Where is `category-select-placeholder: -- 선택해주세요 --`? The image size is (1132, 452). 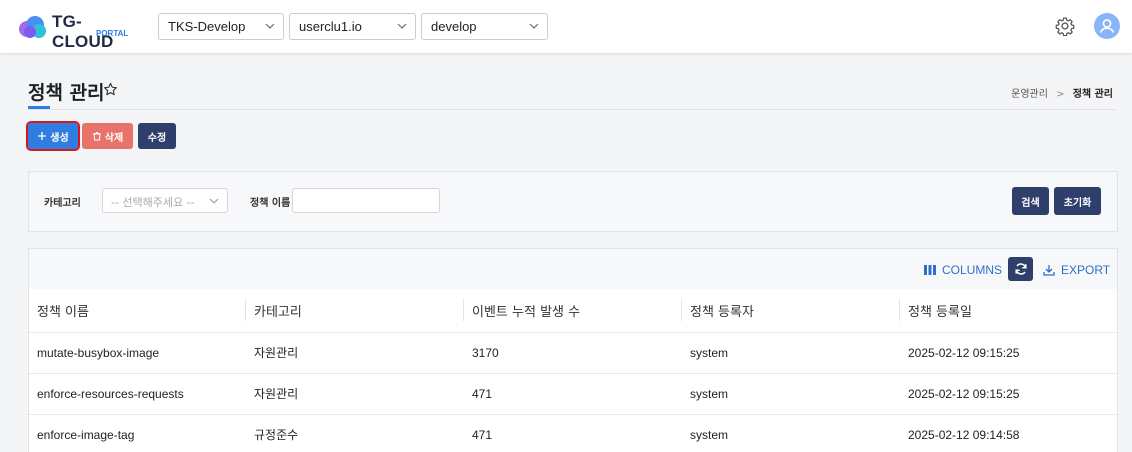
category-select-placeholder: -- 선택해주세요 -- is located at coordinates (153, 202).